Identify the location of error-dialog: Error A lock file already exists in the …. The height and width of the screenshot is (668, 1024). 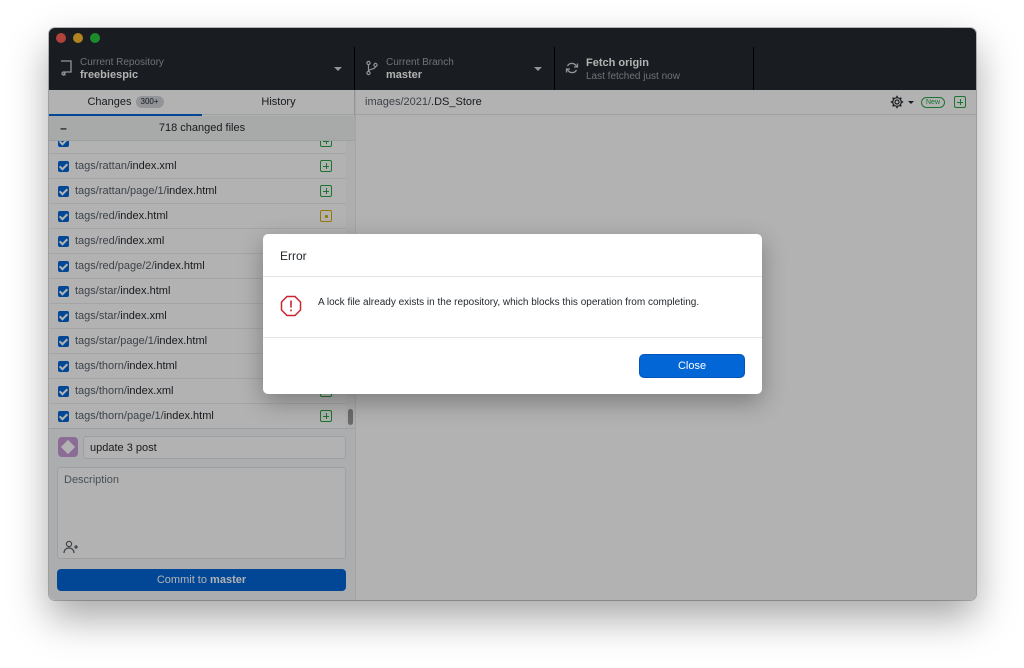
(512, 314).